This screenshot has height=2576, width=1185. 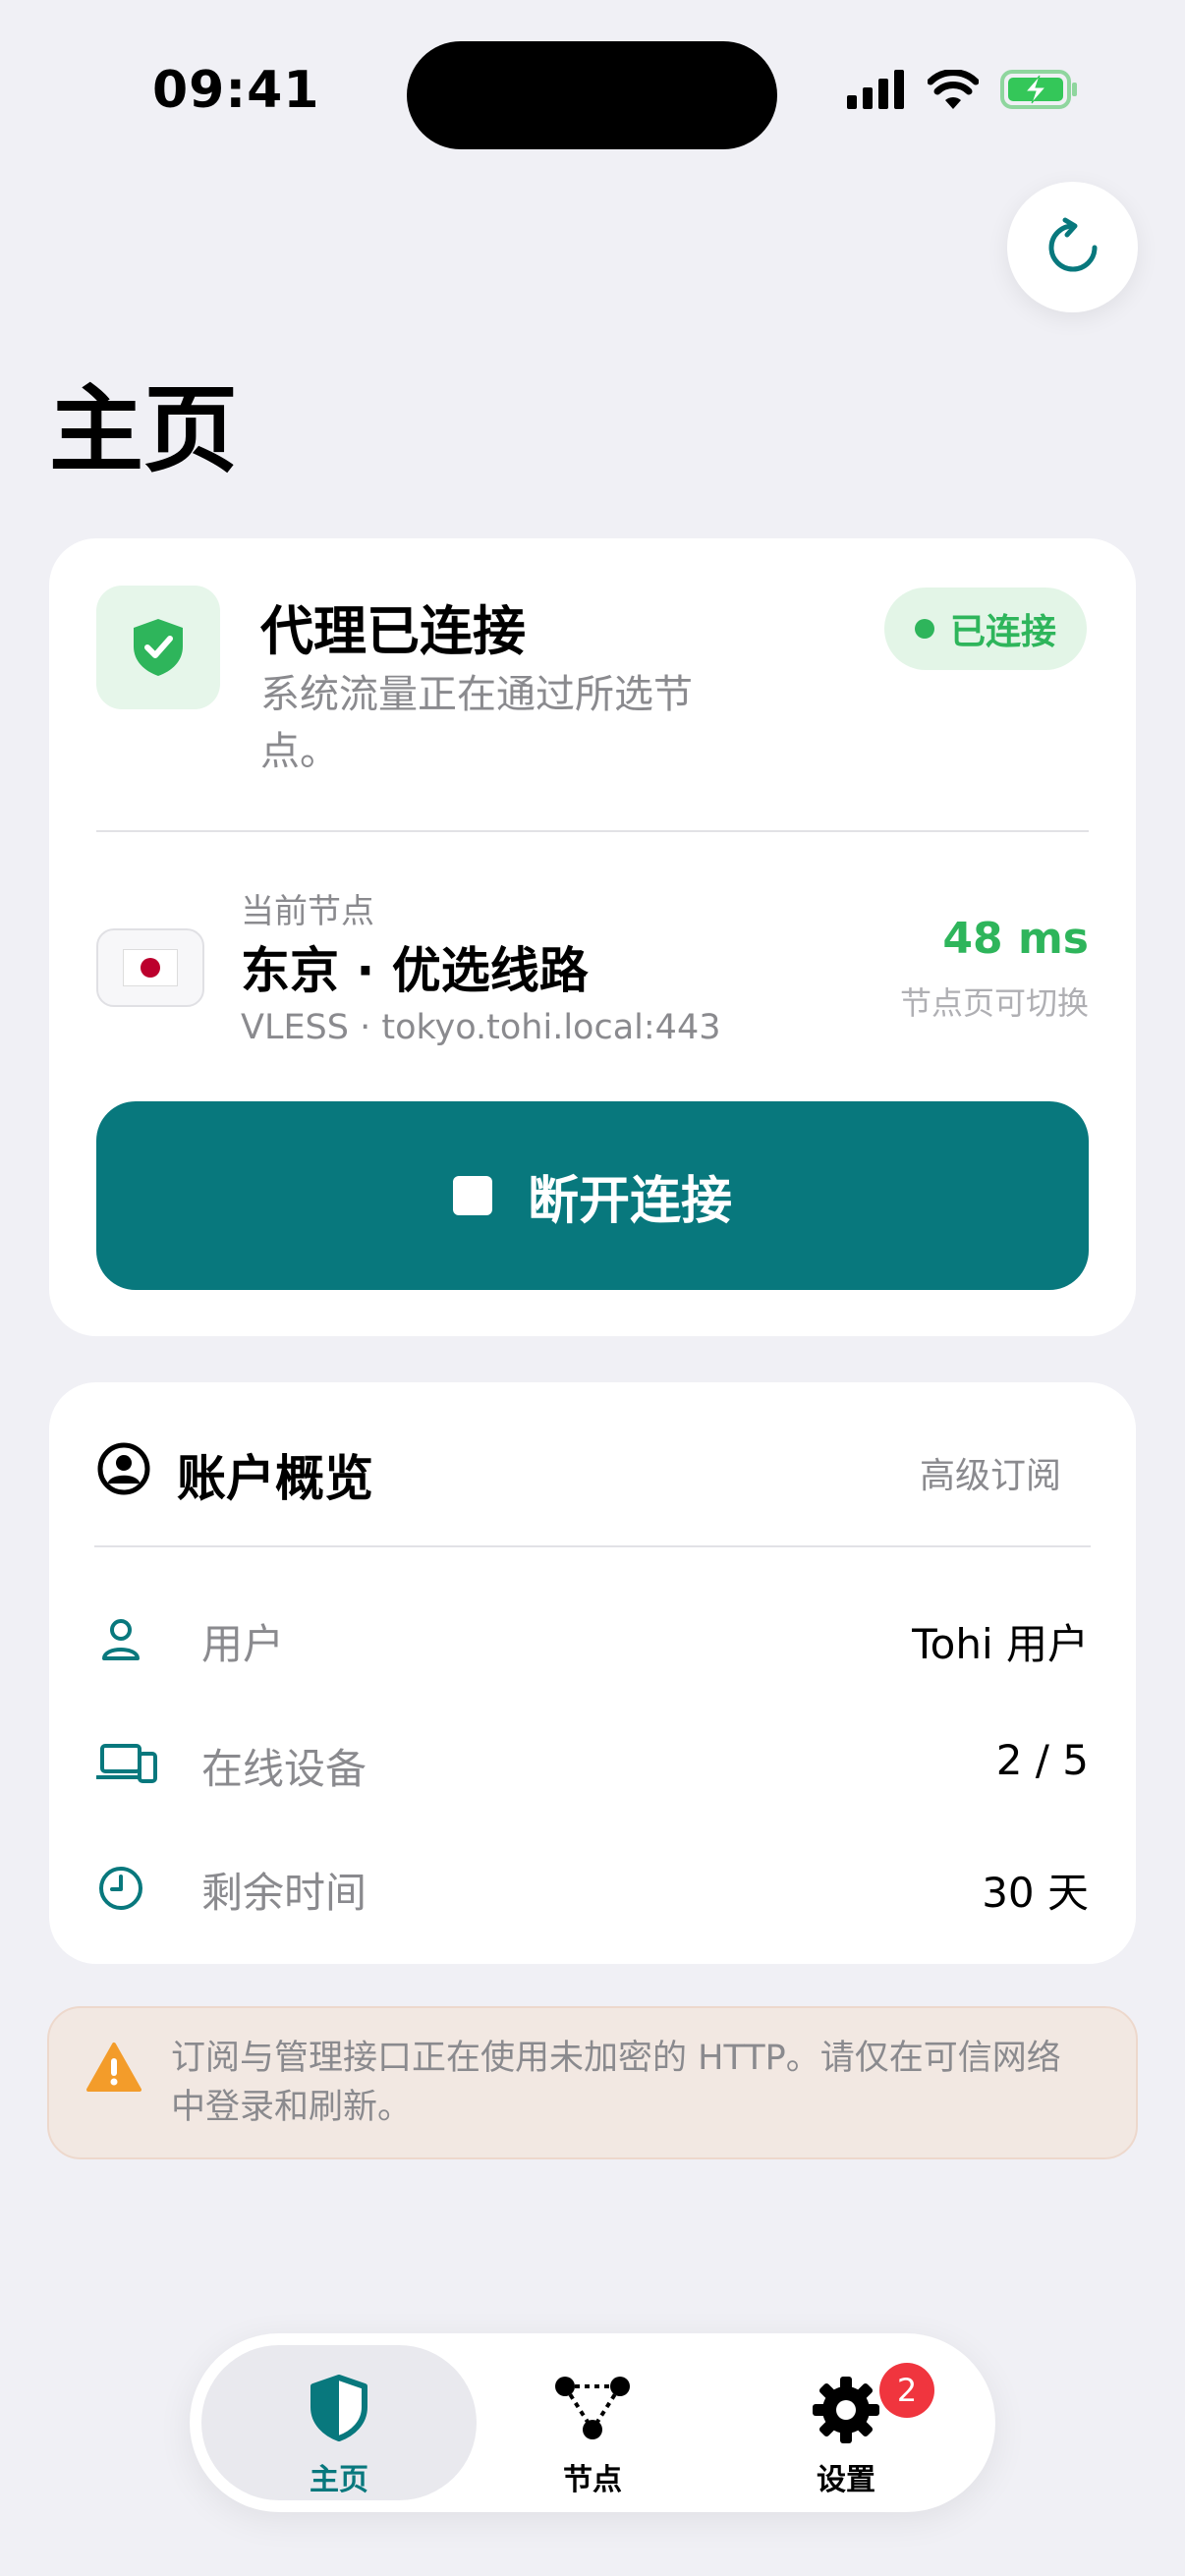 I want to click on row-label: 剩余时间, so click(x=284, y=1893).